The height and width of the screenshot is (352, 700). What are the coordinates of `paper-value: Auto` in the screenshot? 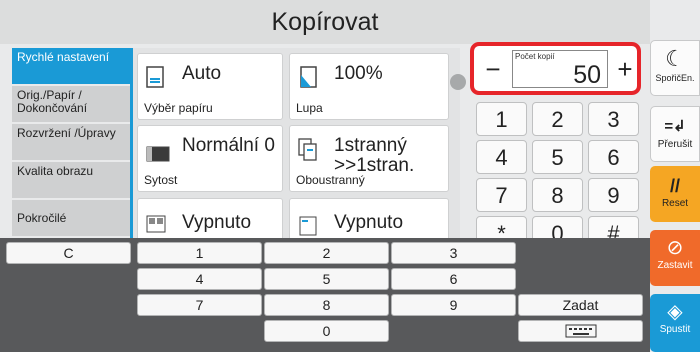 It's located at (202, 73).